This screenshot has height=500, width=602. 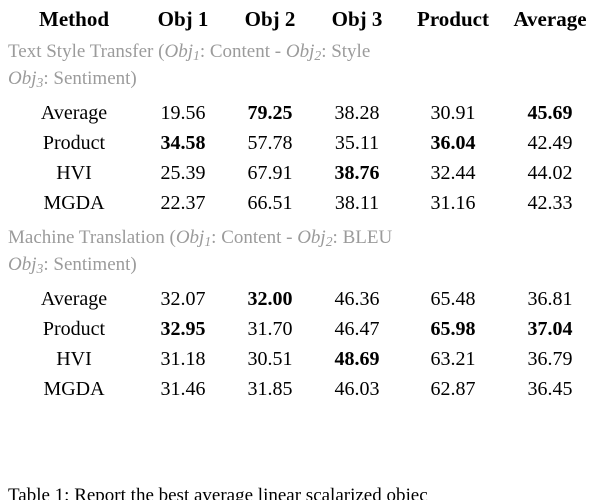 I want to click on cell-obj3: 46.36, so click(x=357, y=299).